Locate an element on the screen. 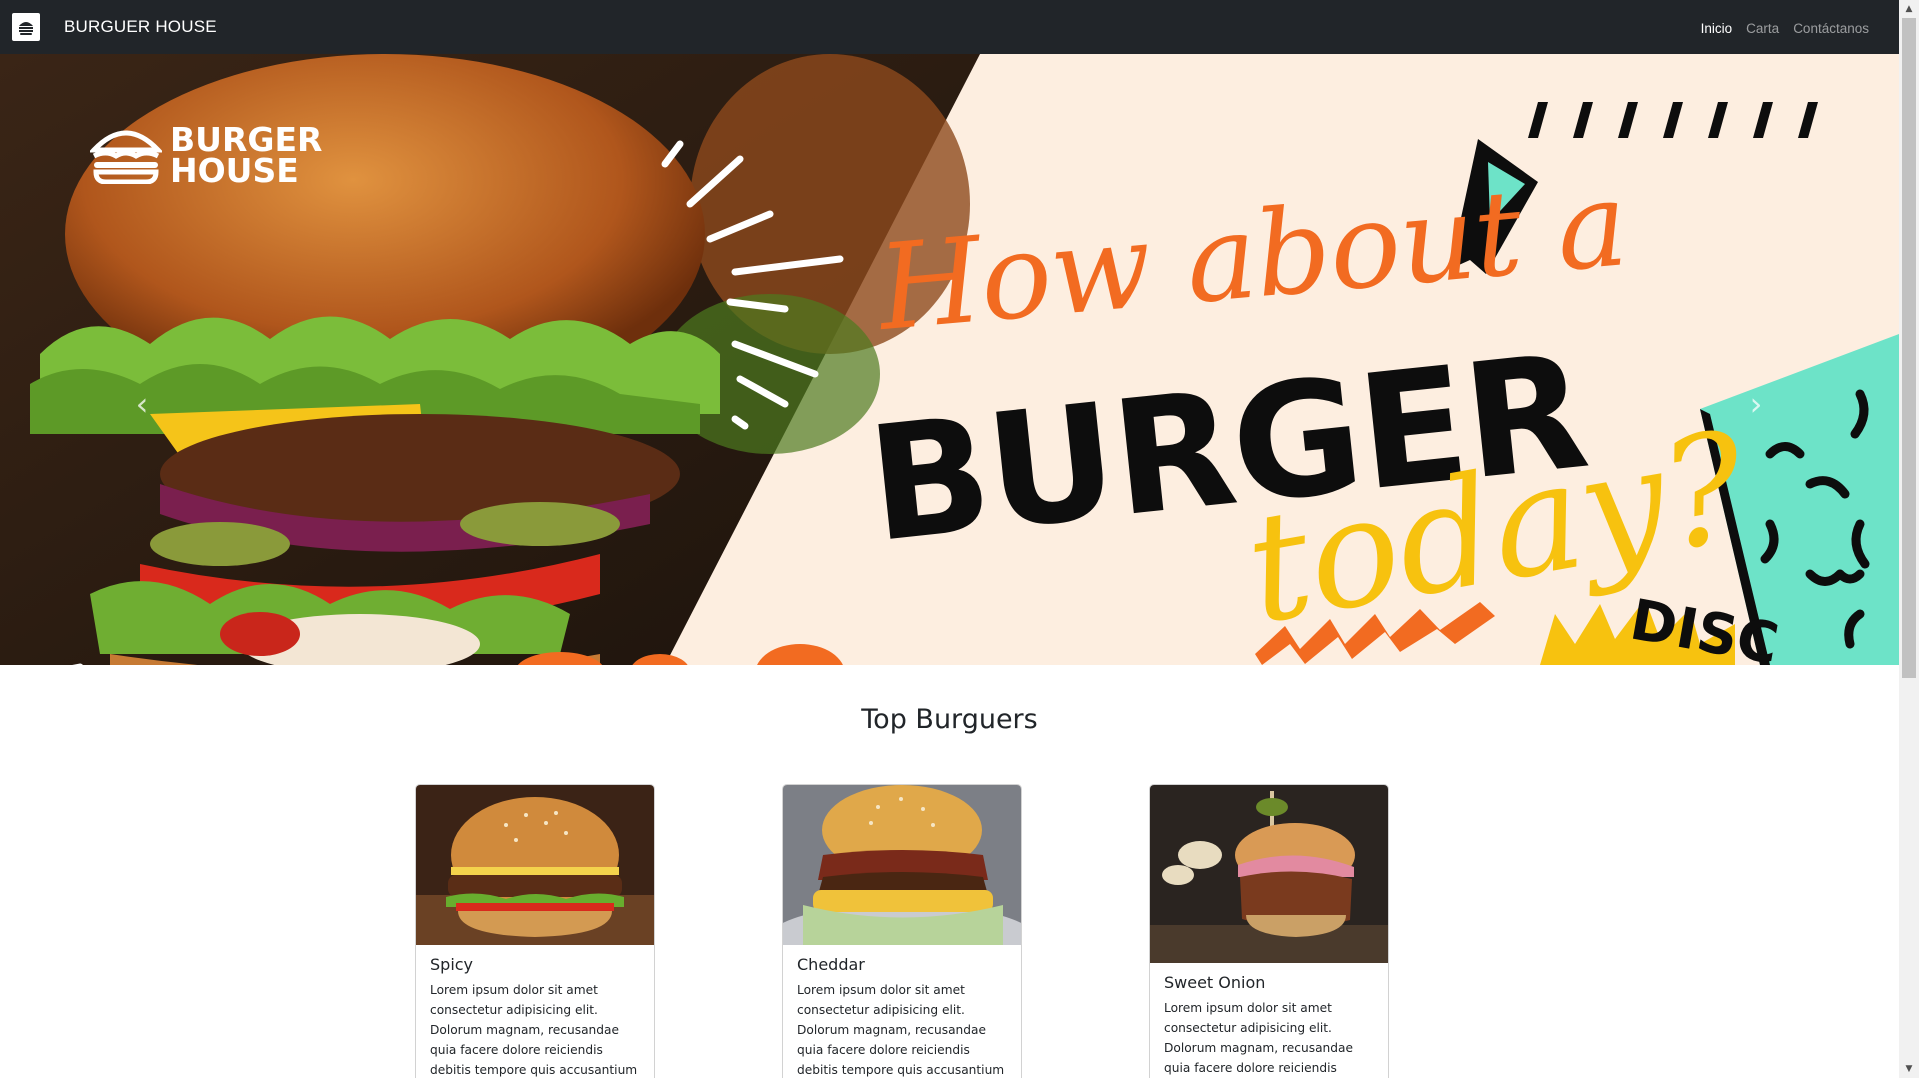 This screenshot has height=1078, width=1919. scroll-up-arrow-icon: ▲ is located at coordinates (1909, 9).